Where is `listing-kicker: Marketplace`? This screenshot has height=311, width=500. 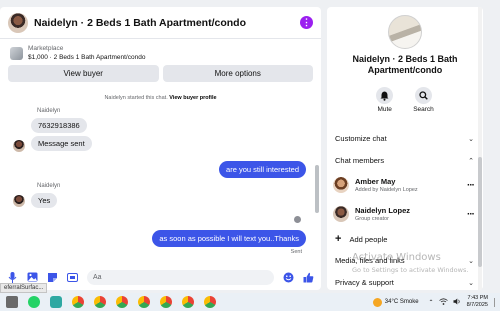
listing-kicker: Marketplace is located at coordinates (46, 48).